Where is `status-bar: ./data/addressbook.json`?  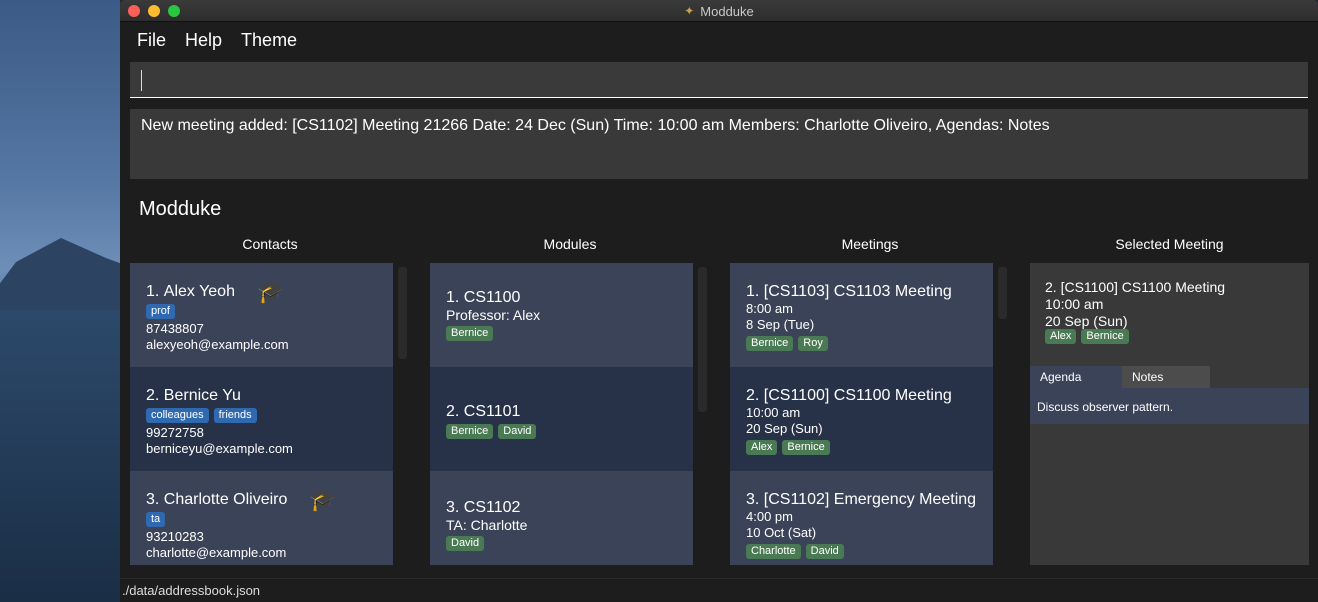 status-bar: ./data/addressbook.json is located at coordinates (719, 590).